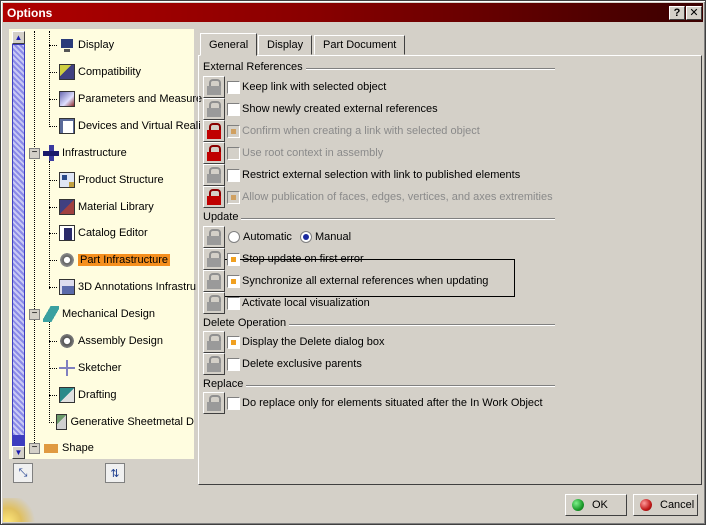 This screenshot has width=706, height=525. Describe the element at coordinates (25, 510) in the screenshot. I see `corner-logo` at that location.